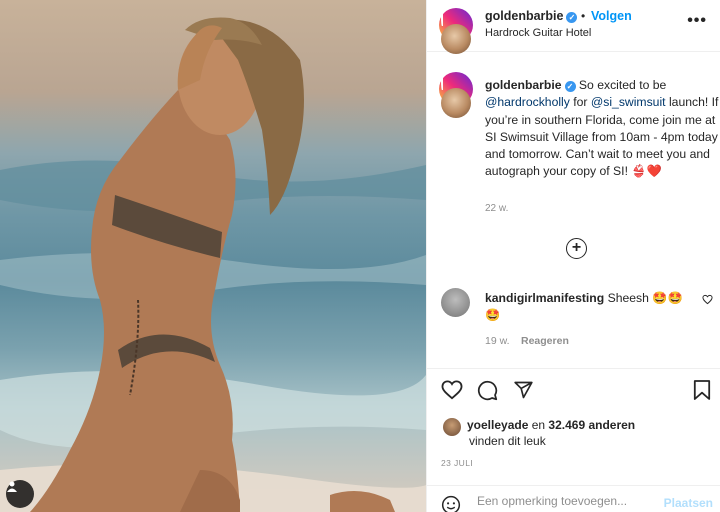  I want to click on liker-avatar, so click(452, 427).